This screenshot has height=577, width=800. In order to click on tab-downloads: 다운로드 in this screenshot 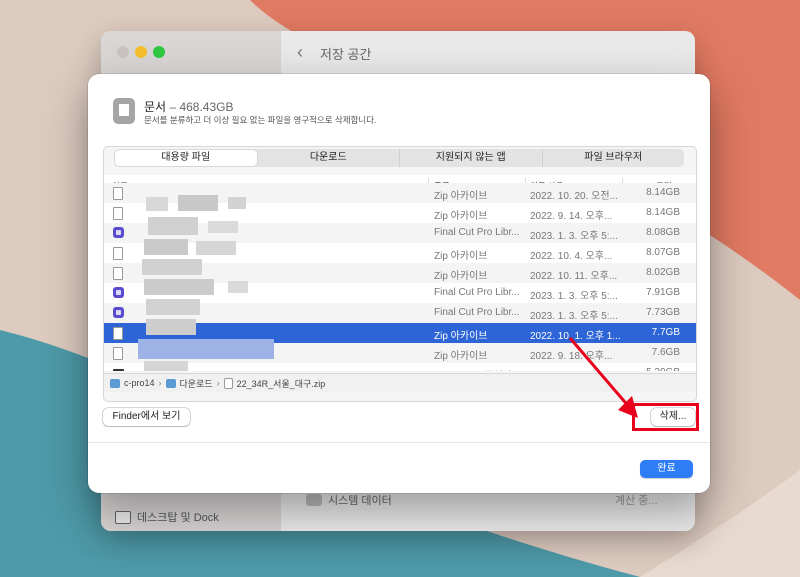, I will do `click(329, 158)`.